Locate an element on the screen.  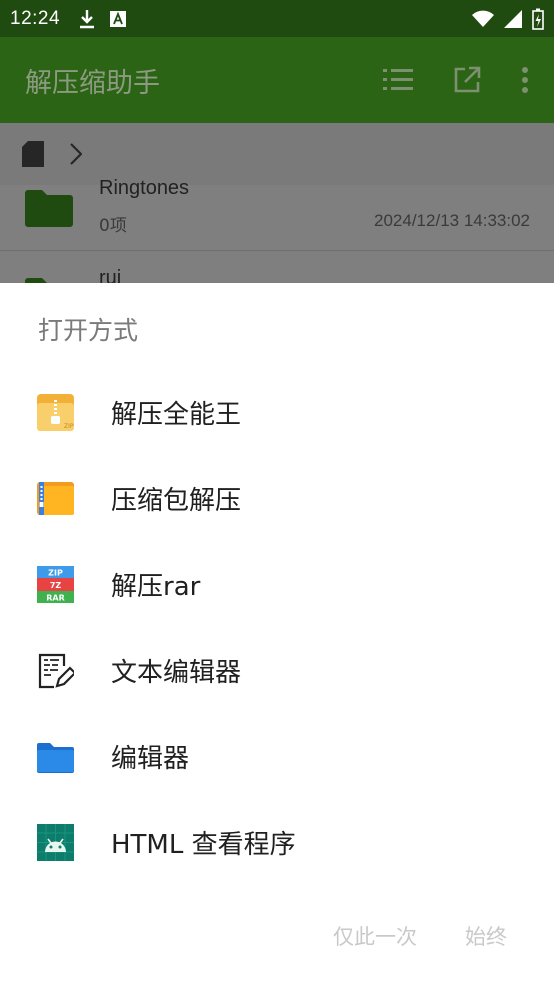
open-external-icon is located at coordinates (467, 80).